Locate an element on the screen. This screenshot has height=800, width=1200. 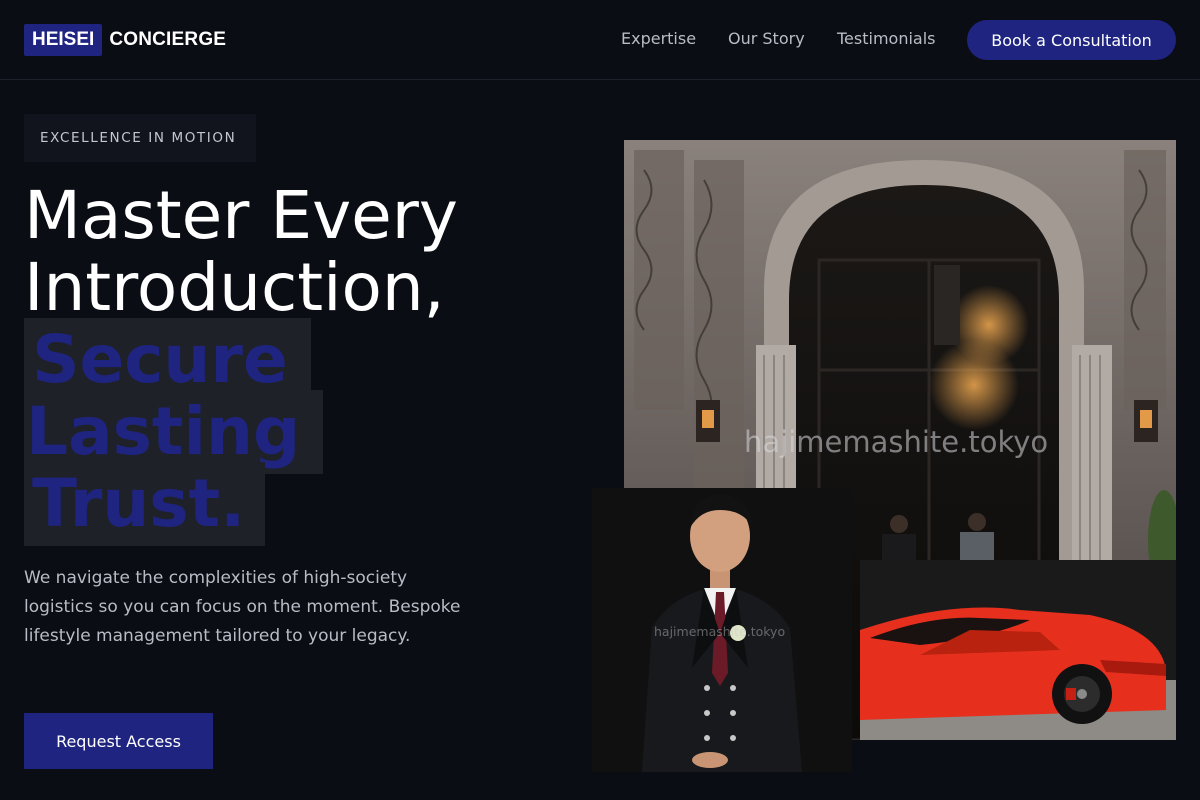
logo-text: CONCIERGE is located at coordinates (168, 39).